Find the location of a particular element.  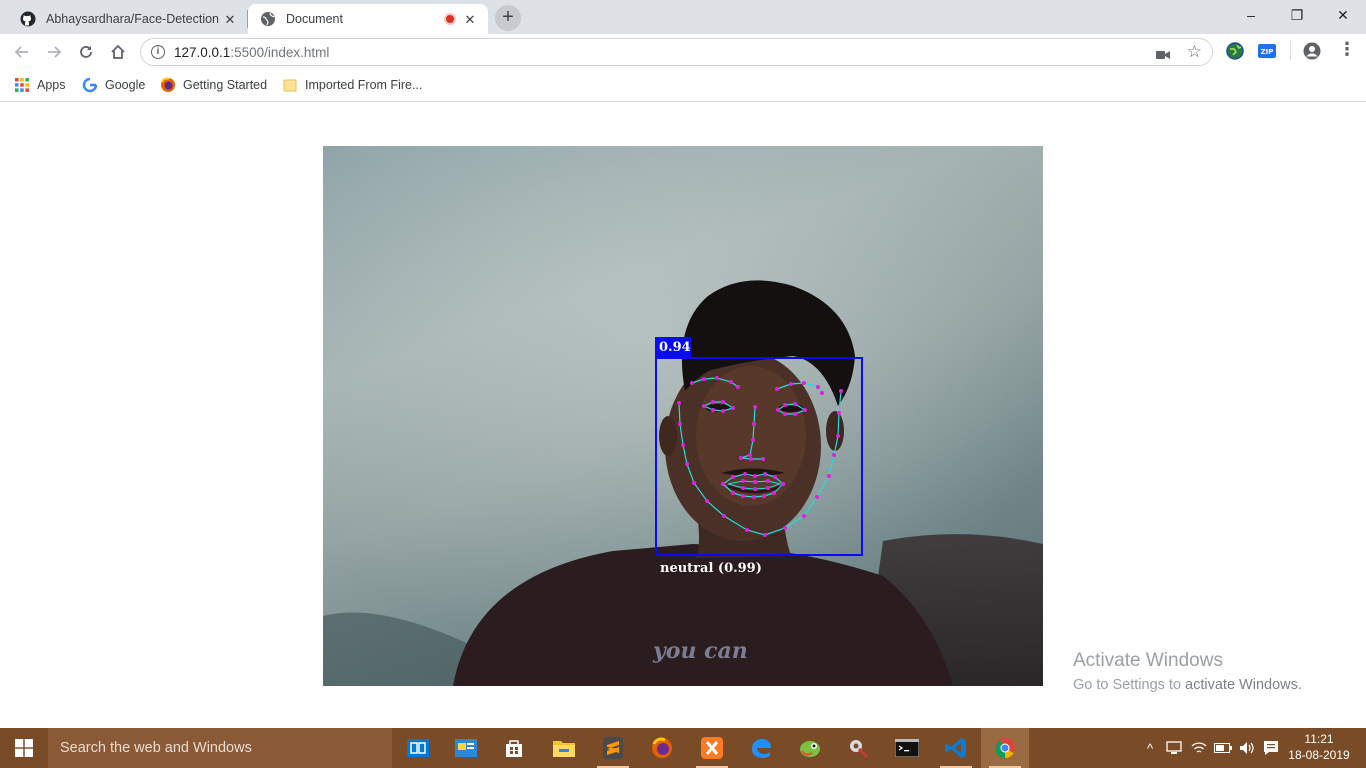

detection-score-label: 0.94 is located at coordinates (673, 347).